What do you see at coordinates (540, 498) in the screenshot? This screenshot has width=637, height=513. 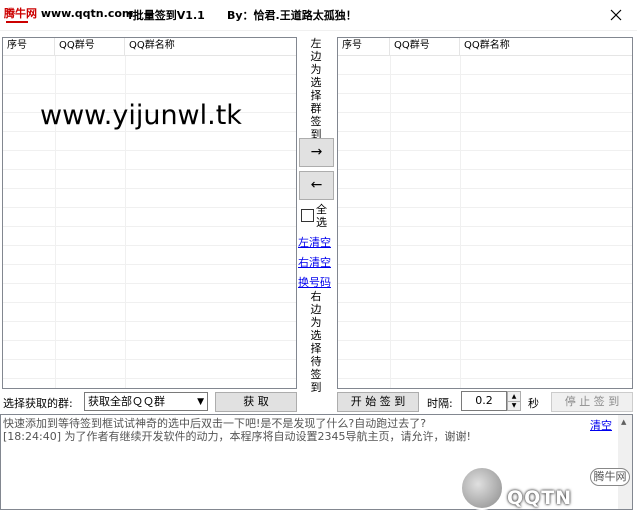 I see `qqtn-watermark: QQTN` at bounding box center [540, 498].